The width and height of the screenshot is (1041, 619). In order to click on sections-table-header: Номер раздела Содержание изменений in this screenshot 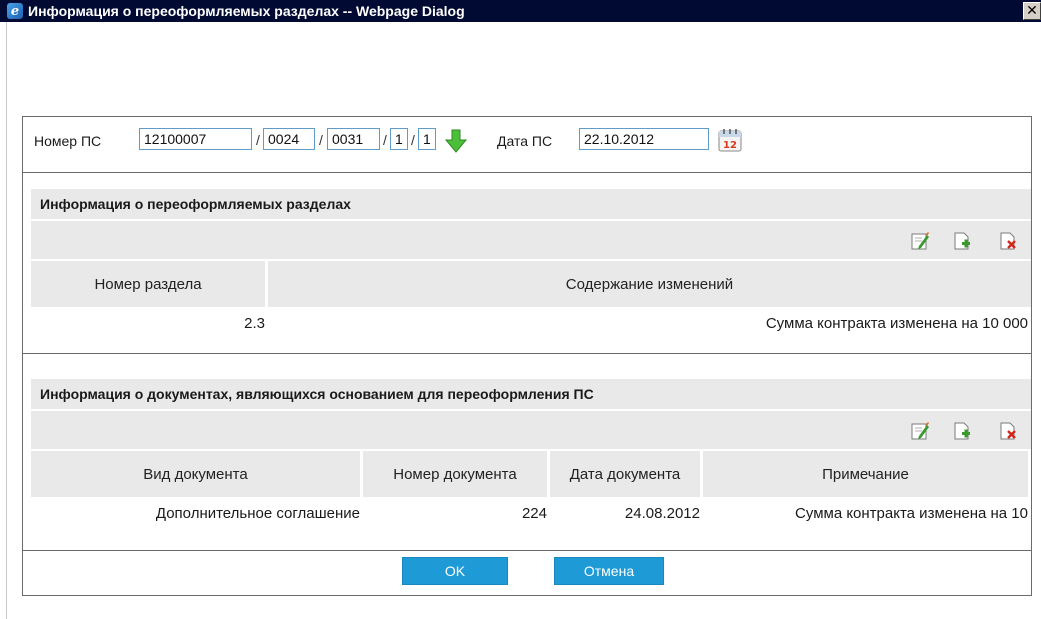, I will do `click(531, 284)`.